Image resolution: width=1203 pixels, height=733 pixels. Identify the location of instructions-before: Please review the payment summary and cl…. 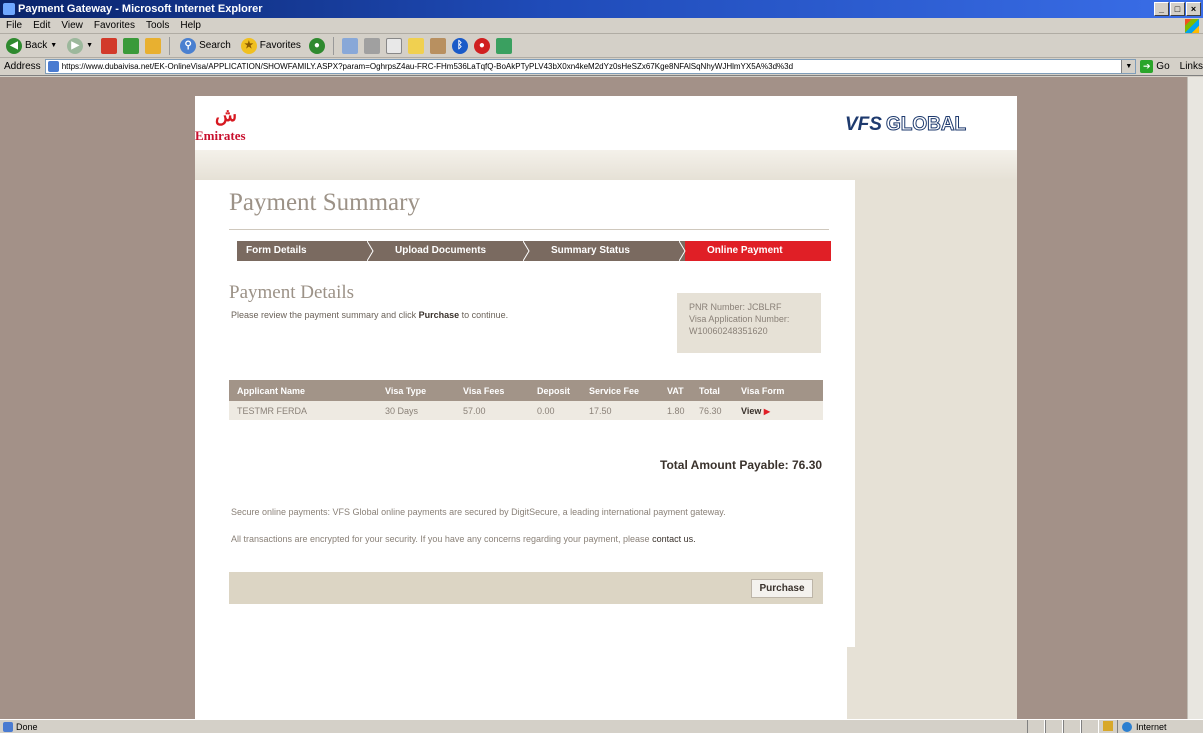
(325, 315).